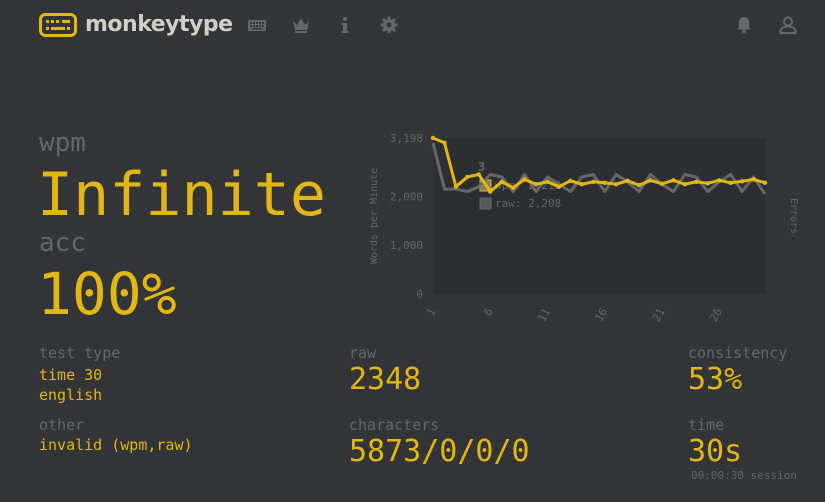 The height and width of the screenshot is (502, 825). I want to click on gear-icon, so click(389, 25).